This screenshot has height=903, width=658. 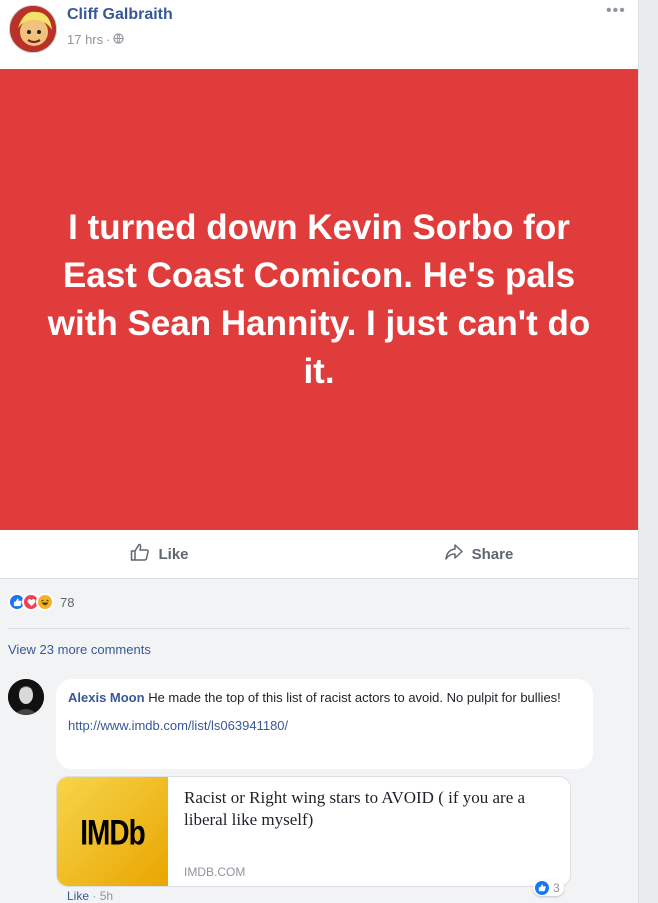 What do you see at coordinates (26, 697) in the screenshot?
I see `commenter-avatar` at bounding box center [26, 697].